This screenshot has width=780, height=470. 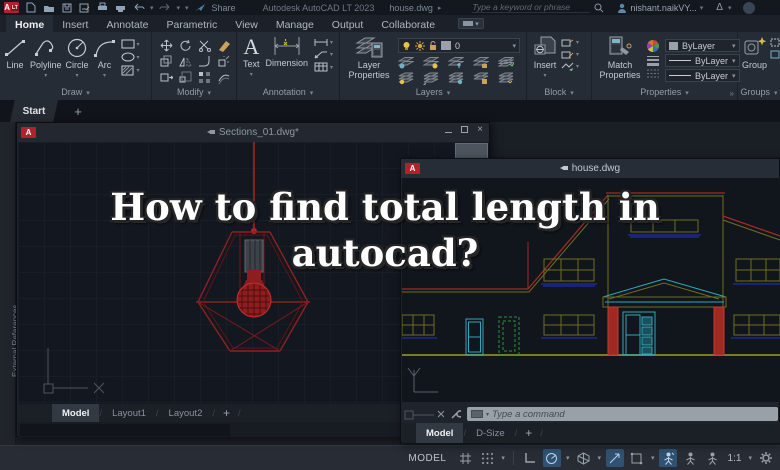 I want to click on lineweight-icon, so click(x=653, y=60).